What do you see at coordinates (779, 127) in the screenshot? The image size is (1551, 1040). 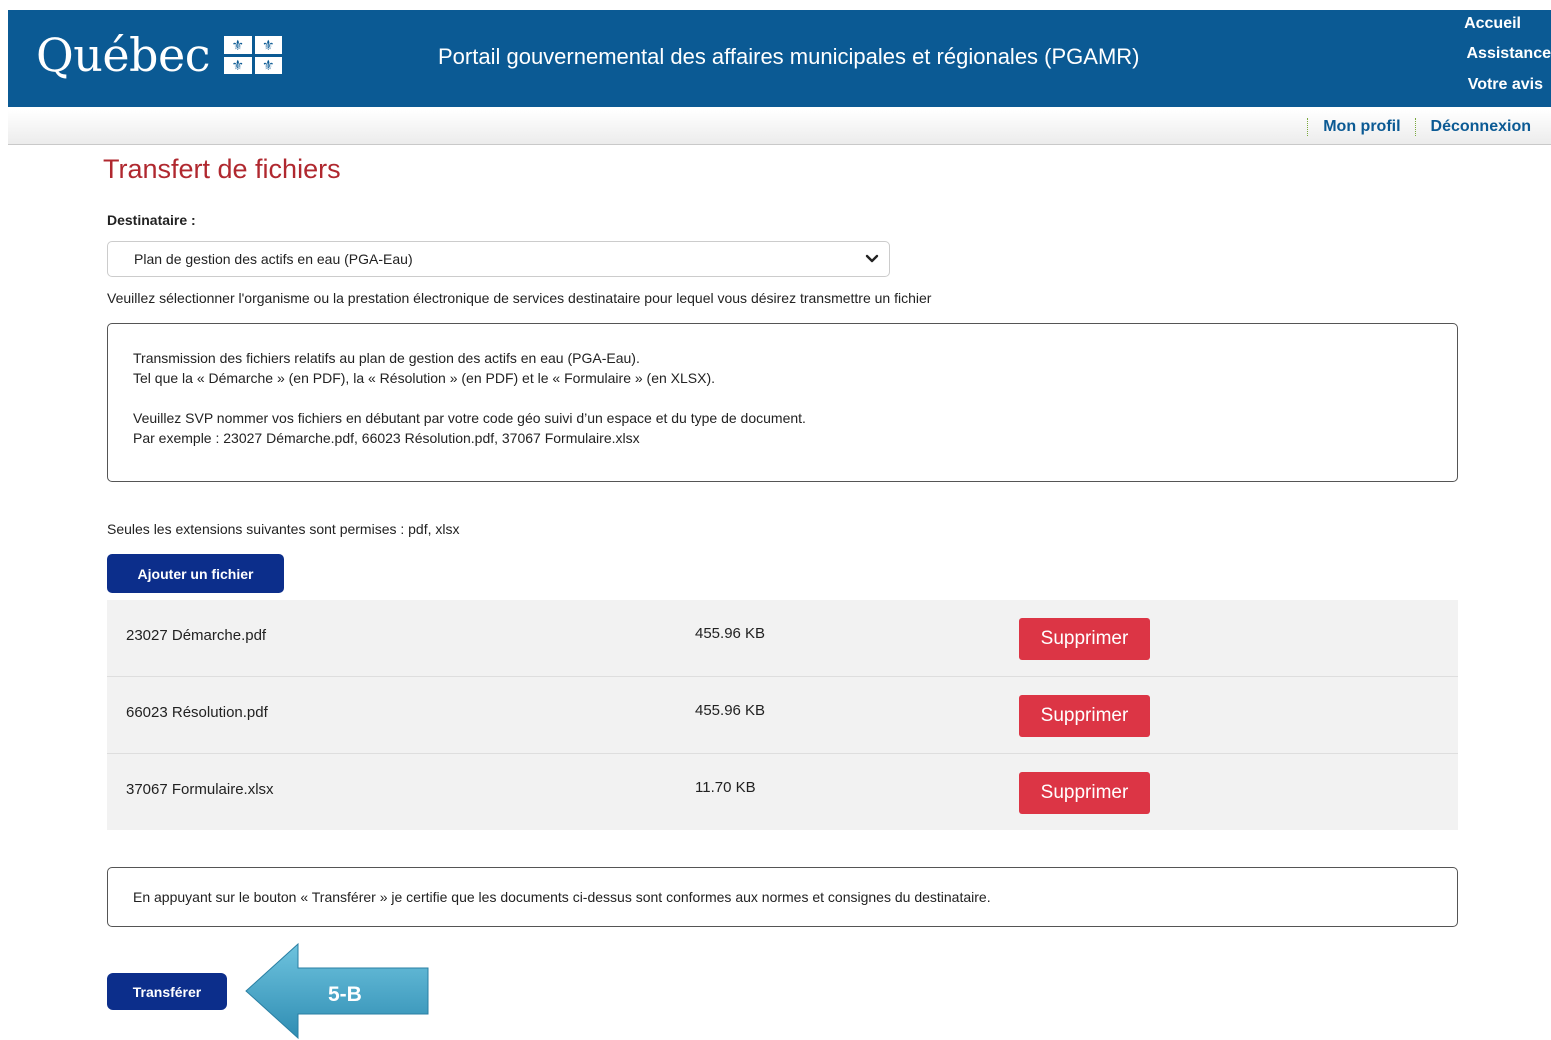 I see `user-bar: Mon profil Déconnexion` at bounding box center [779, 127].